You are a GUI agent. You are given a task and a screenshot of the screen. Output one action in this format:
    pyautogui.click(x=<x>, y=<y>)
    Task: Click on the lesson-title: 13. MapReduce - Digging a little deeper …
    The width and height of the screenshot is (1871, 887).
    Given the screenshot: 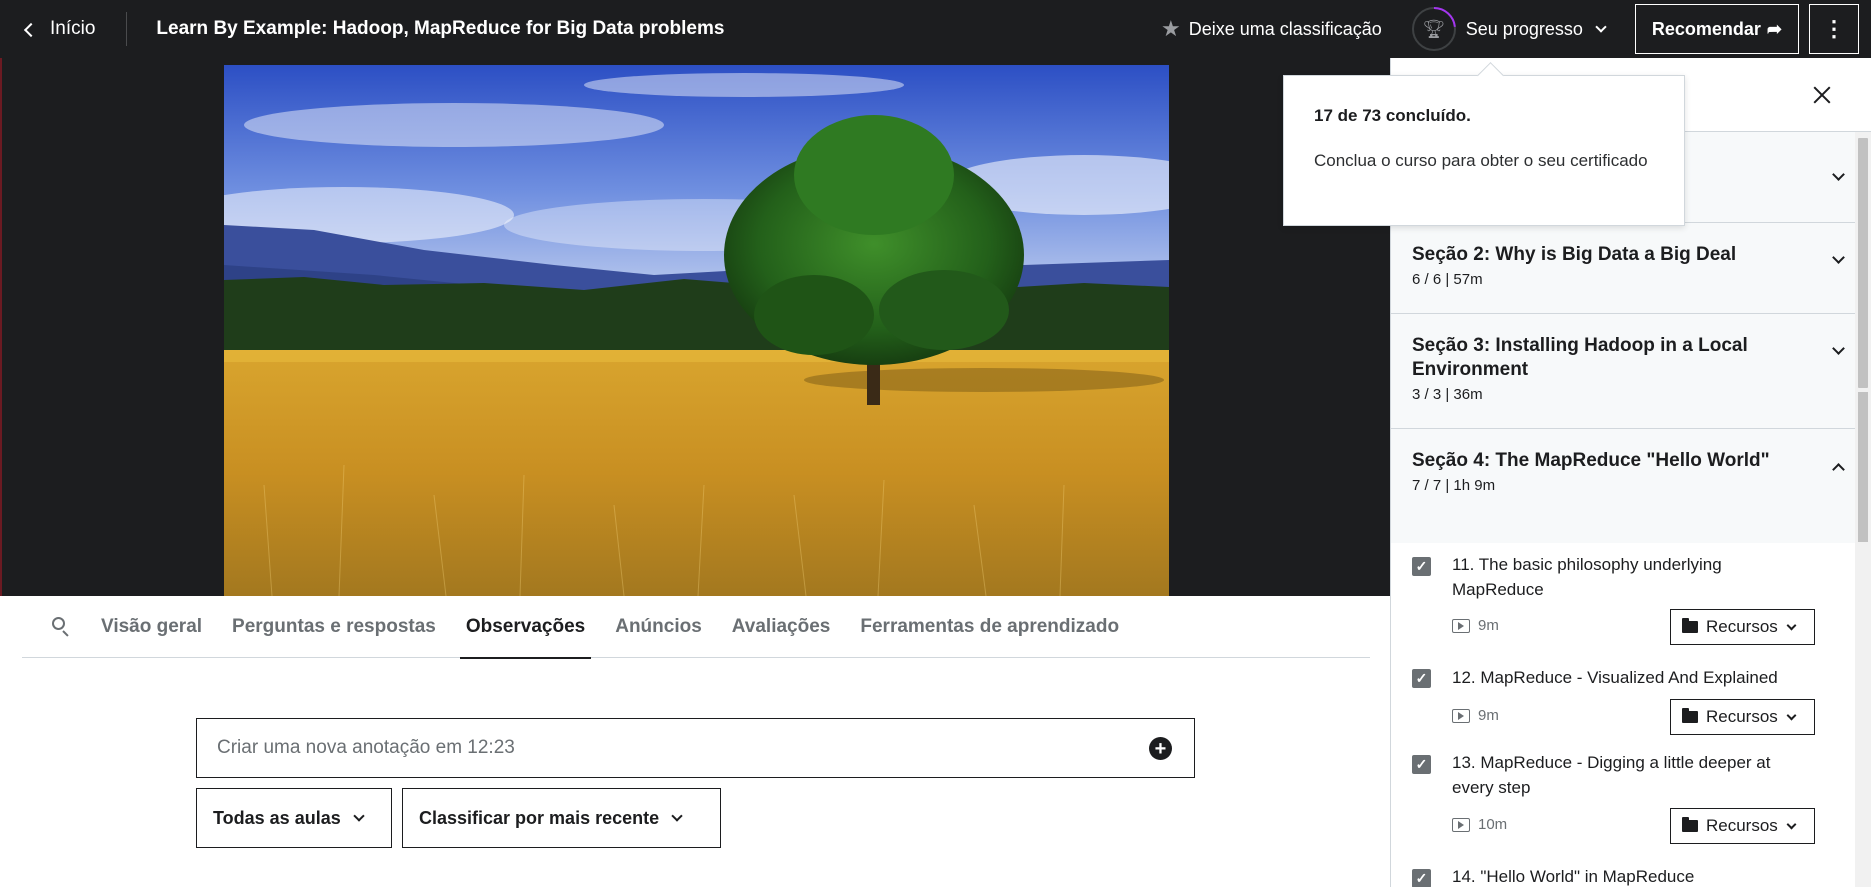 What is the action you would take?
    pyautogui.click(x=1611, y=775)
    